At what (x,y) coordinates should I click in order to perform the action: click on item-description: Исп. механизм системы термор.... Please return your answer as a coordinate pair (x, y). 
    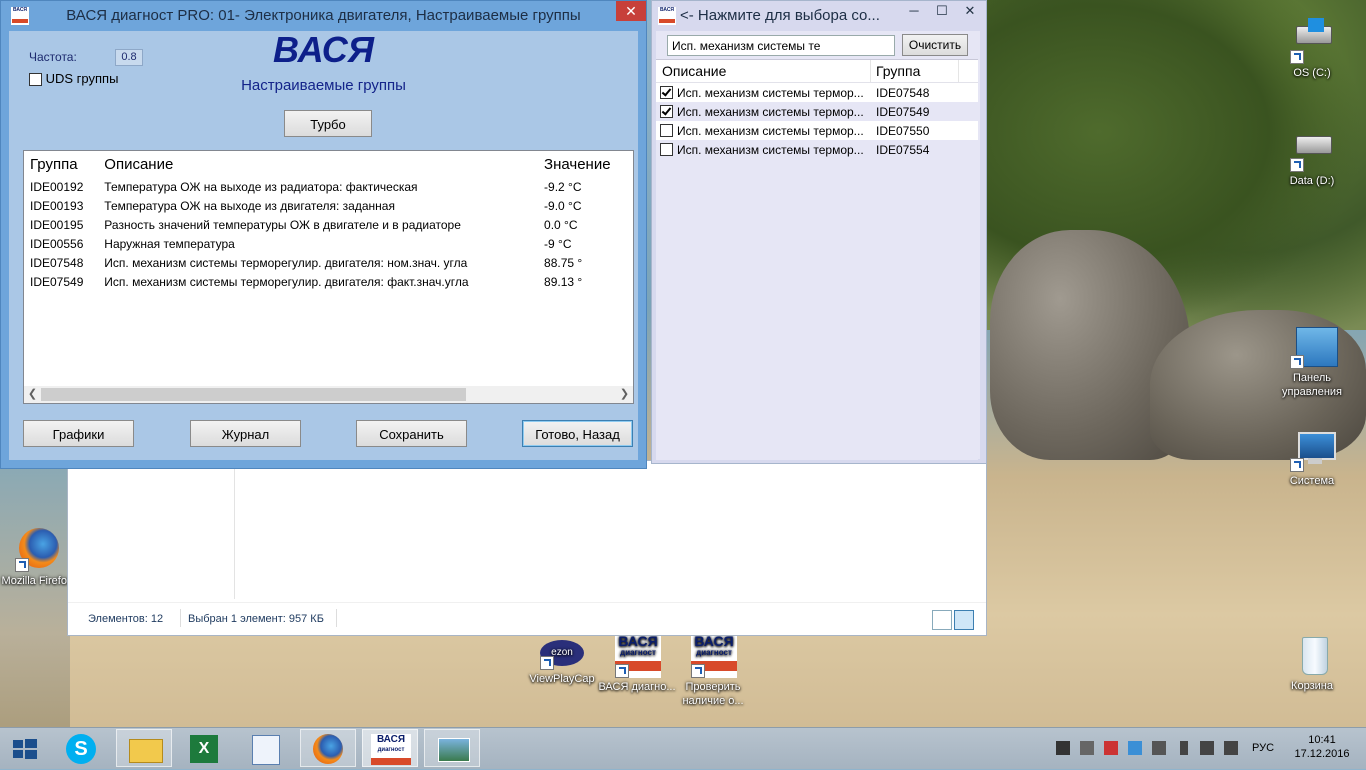
    Looking at the image, I should click on (770, 93).